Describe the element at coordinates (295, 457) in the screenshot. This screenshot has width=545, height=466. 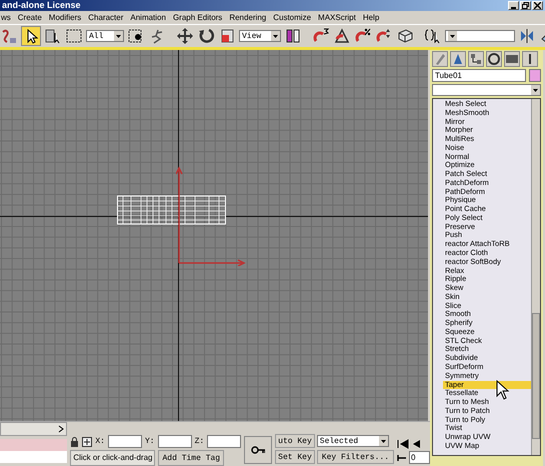
I see `set-key-mode-button: Set Key` at that location.